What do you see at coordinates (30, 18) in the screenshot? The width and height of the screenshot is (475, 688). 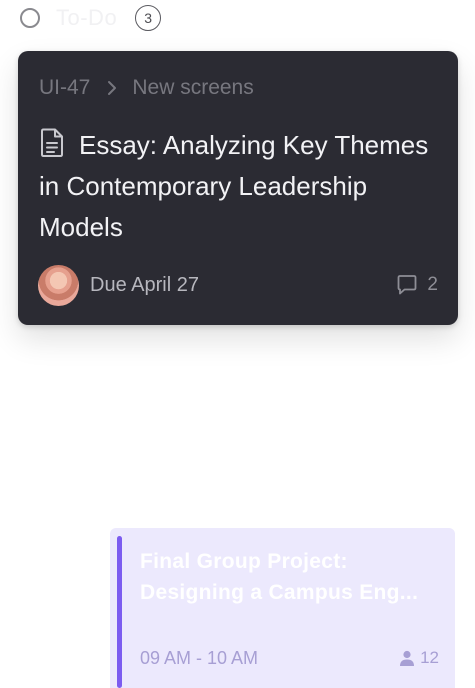 I see `status-circle-icon` at bounding box center [30, 18].